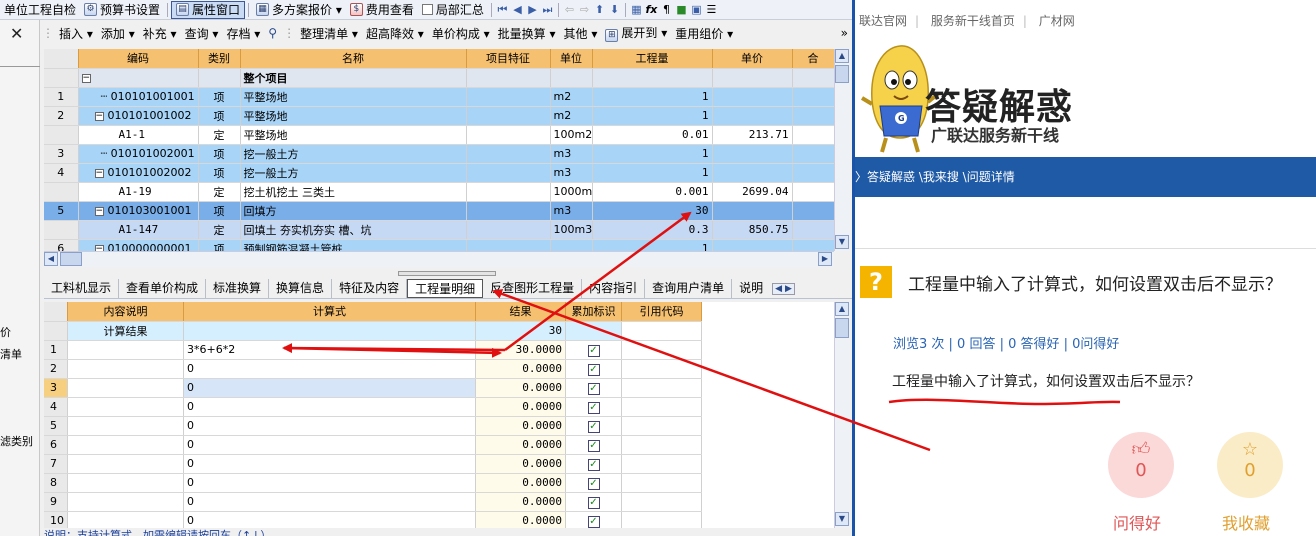 This screenshot has width=1316, height=536. Describe the element at coordinates (439, 173) in the screenshot. I see `table-row: 4 −010101002002 项 挖一般土方 m3 1` at that location.